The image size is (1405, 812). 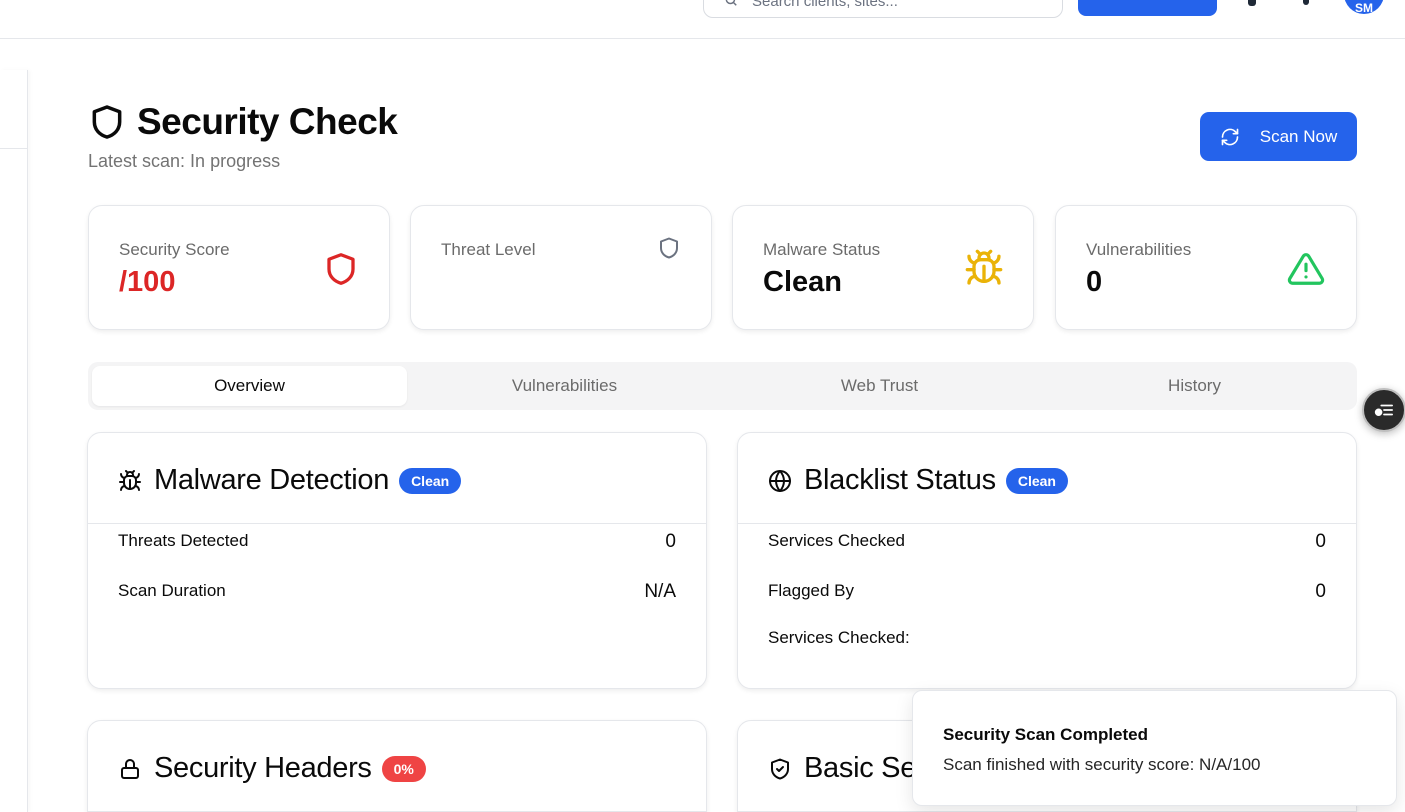 What do you see at coordinates (780, 768) in the screenshot?
I see `shield-check-icon` at bounding box center [780, 768].